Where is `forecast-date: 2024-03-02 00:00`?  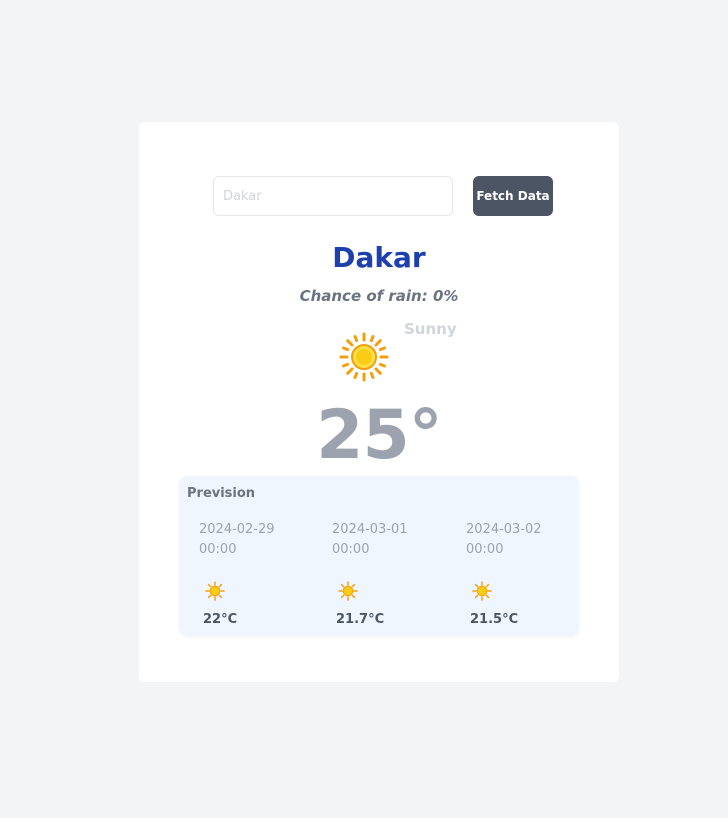
forecast-date: 2024-03-02 00:00 is located at coordinates (504, 539).